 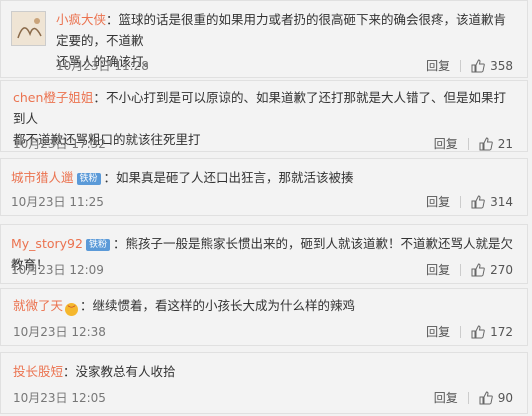 What do you see at coordinates (501, 201) in the screenshot?
I see `like-count: 314` at bounding box center [501, 201].